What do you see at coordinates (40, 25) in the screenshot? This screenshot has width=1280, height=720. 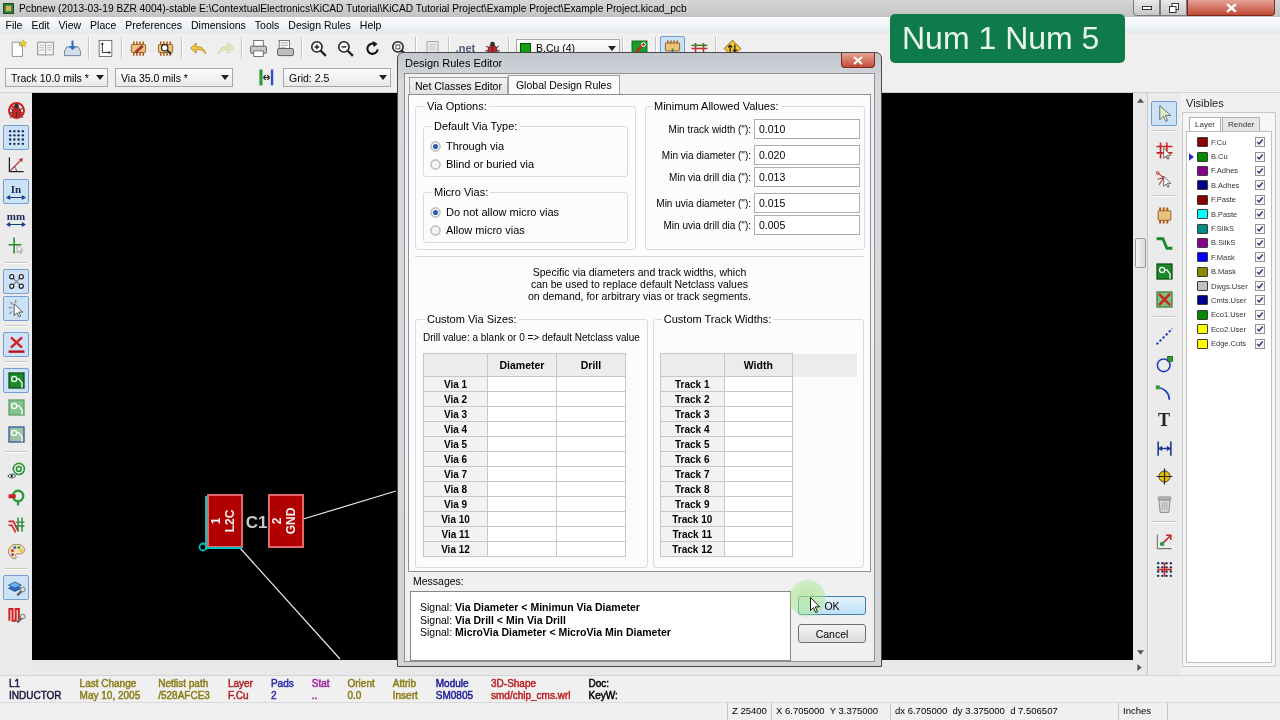 I see `menu-item: Edit` at bounding box center [40, 25].